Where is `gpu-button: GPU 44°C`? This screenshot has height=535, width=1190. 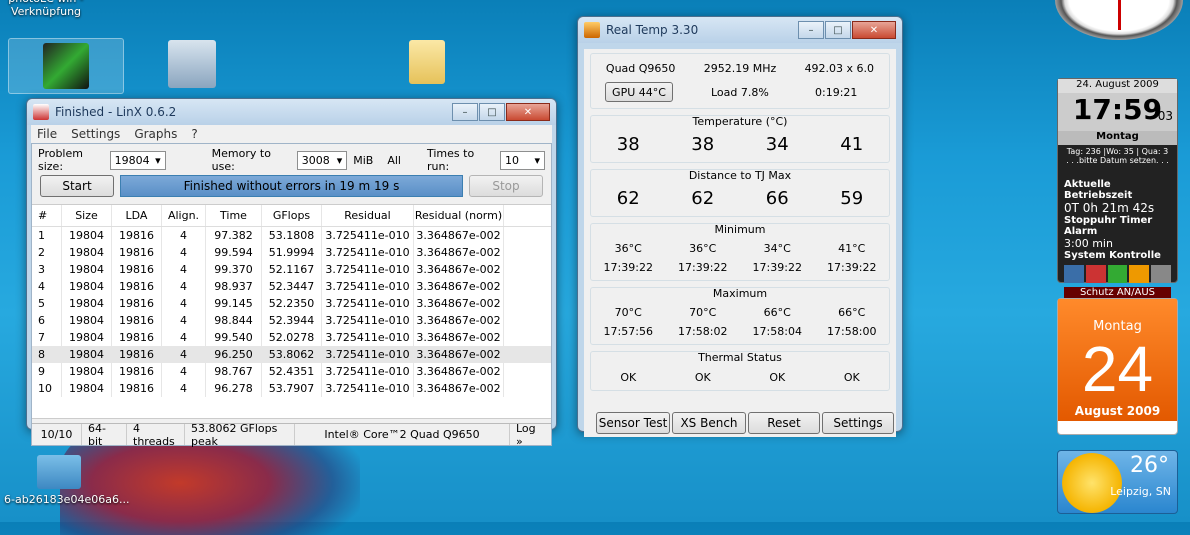
gpu-button: GPU 44°C is located at coordinates (639, 92).